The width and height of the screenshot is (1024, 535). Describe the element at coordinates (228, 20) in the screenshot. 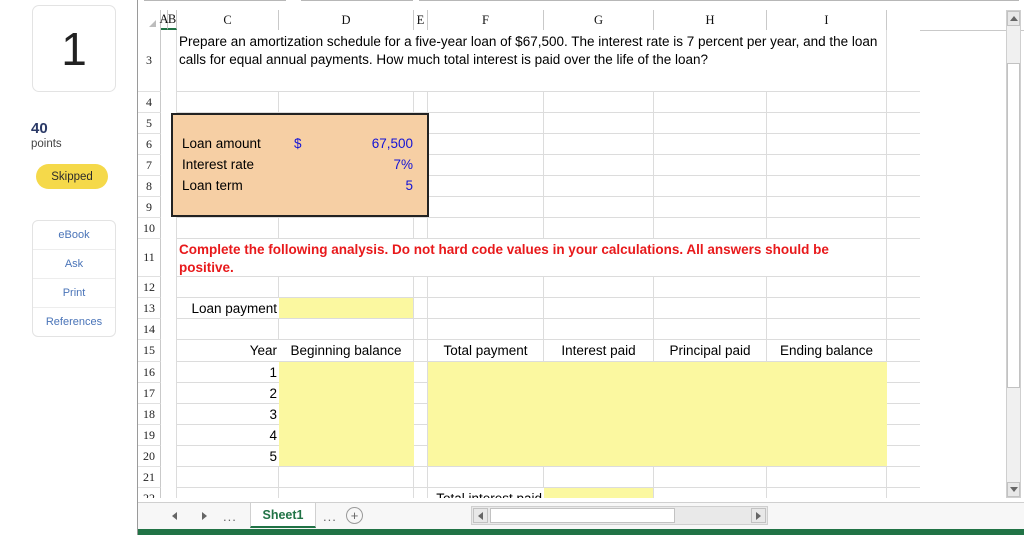

I see `column-header-c: C` at that location.